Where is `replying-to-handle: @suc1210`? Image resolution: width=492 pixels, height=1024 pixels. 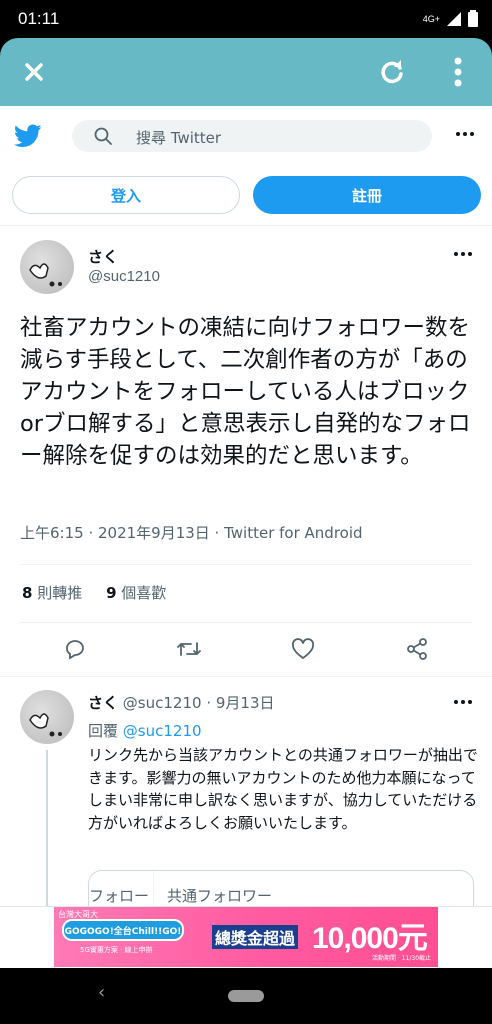 replying-to-handle: @suc1210 is located at coordinates (162, 731).